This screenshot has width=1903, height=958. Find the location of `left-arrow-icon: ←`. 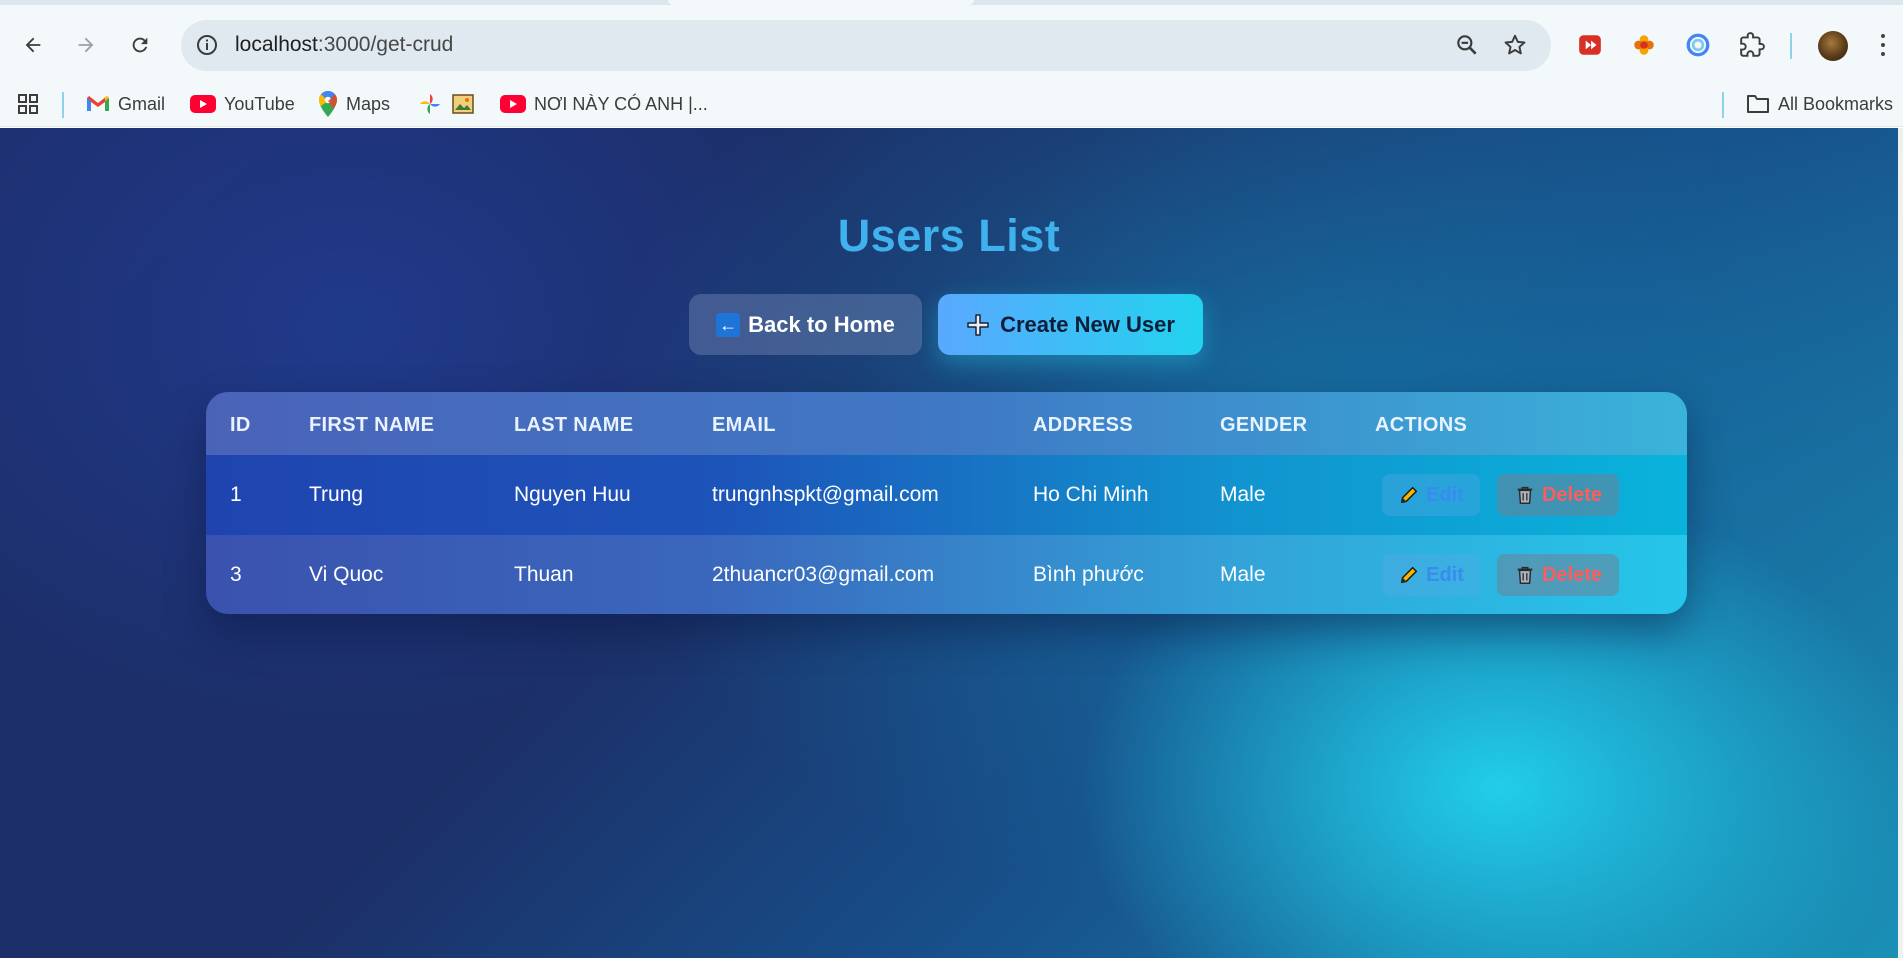

left-arrow-icon: ← is located at coordinates (728, 324).